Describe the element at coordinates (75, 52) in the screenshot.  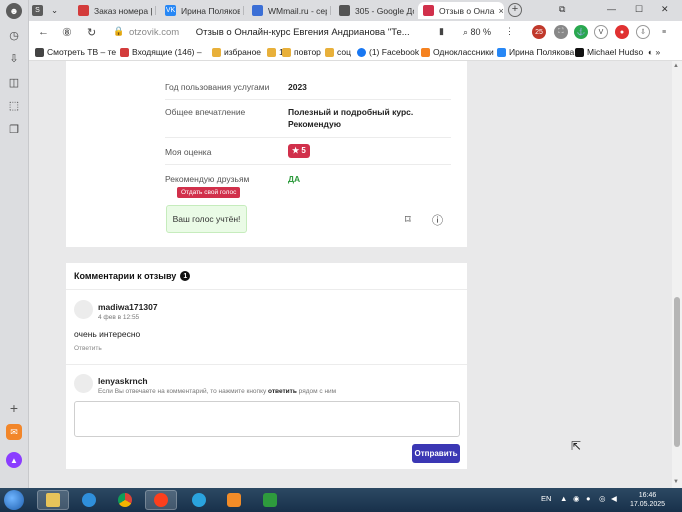
I see `bookmark-item: Смотреть ТВ – те` at that location.